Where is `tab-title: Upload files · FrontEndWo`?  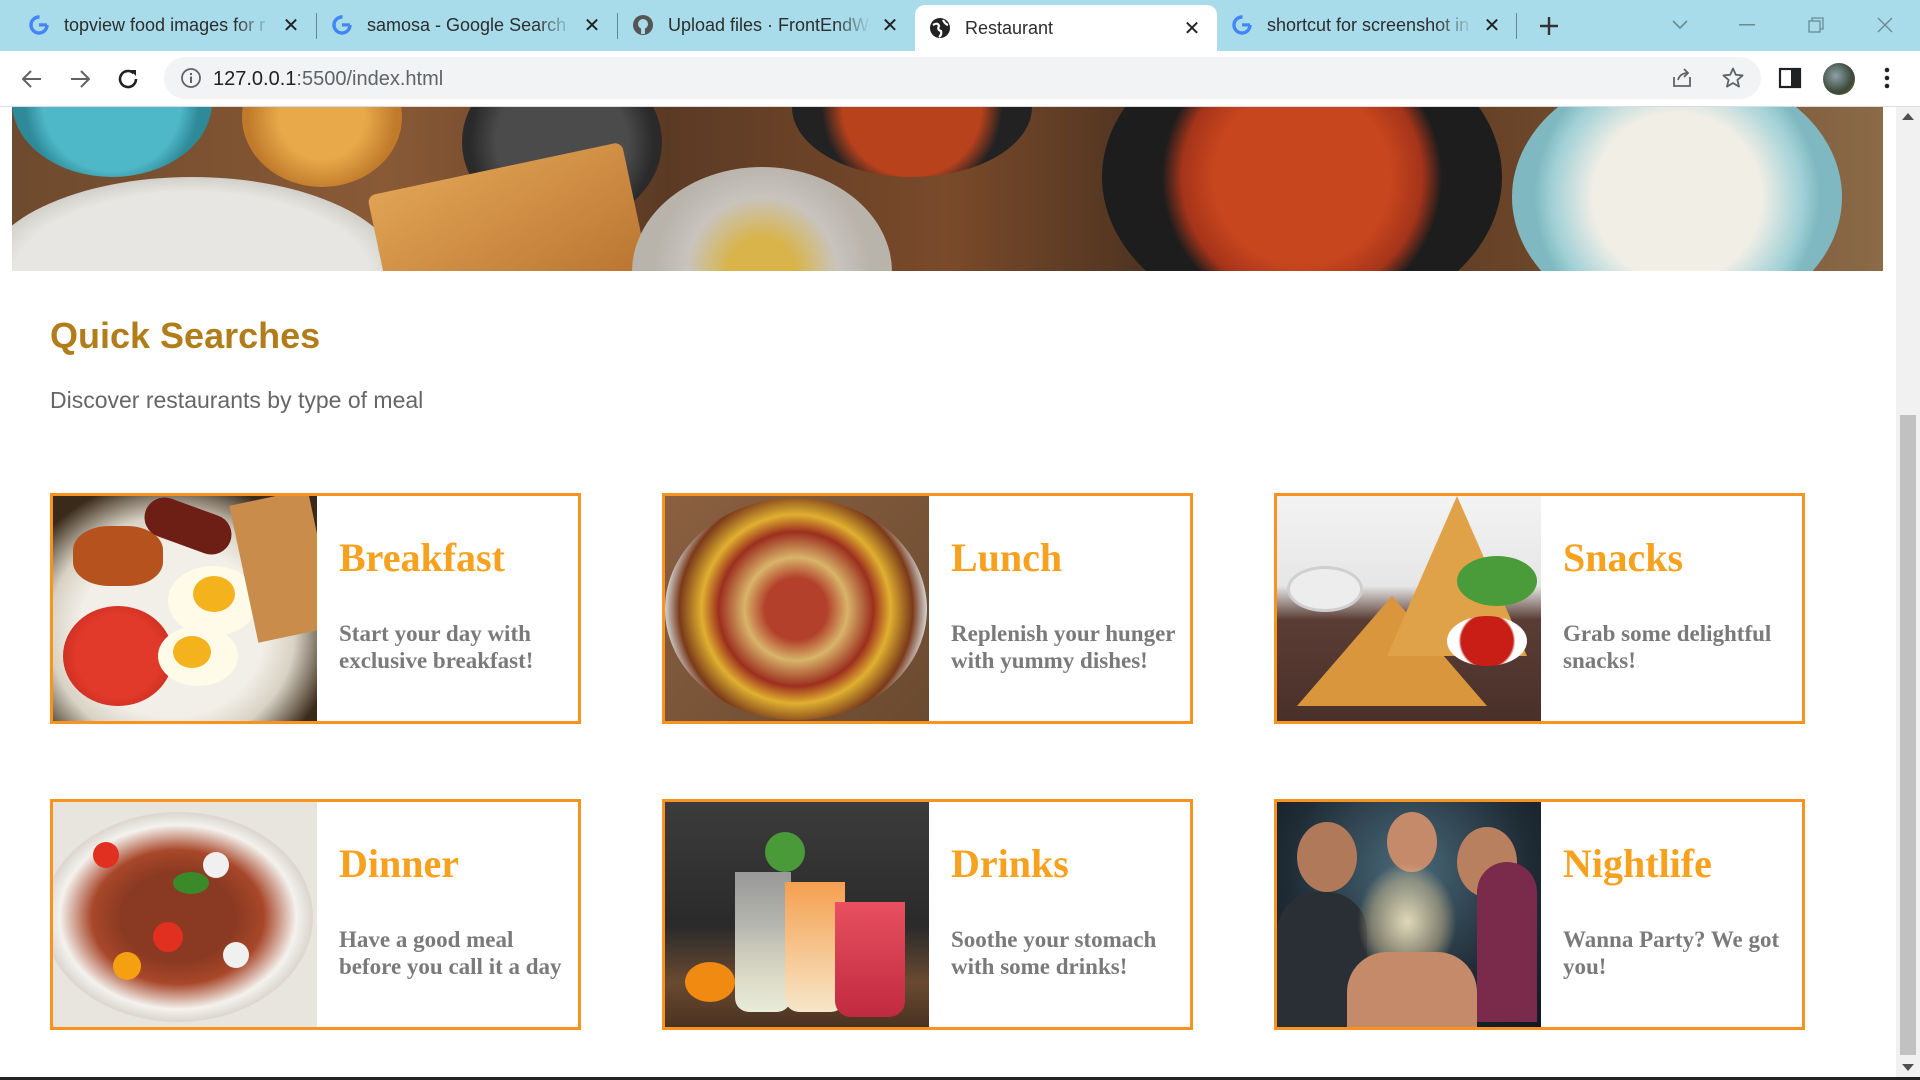
tab-title: Upload files · FrontEndWo is located at coordinates (769, 24).